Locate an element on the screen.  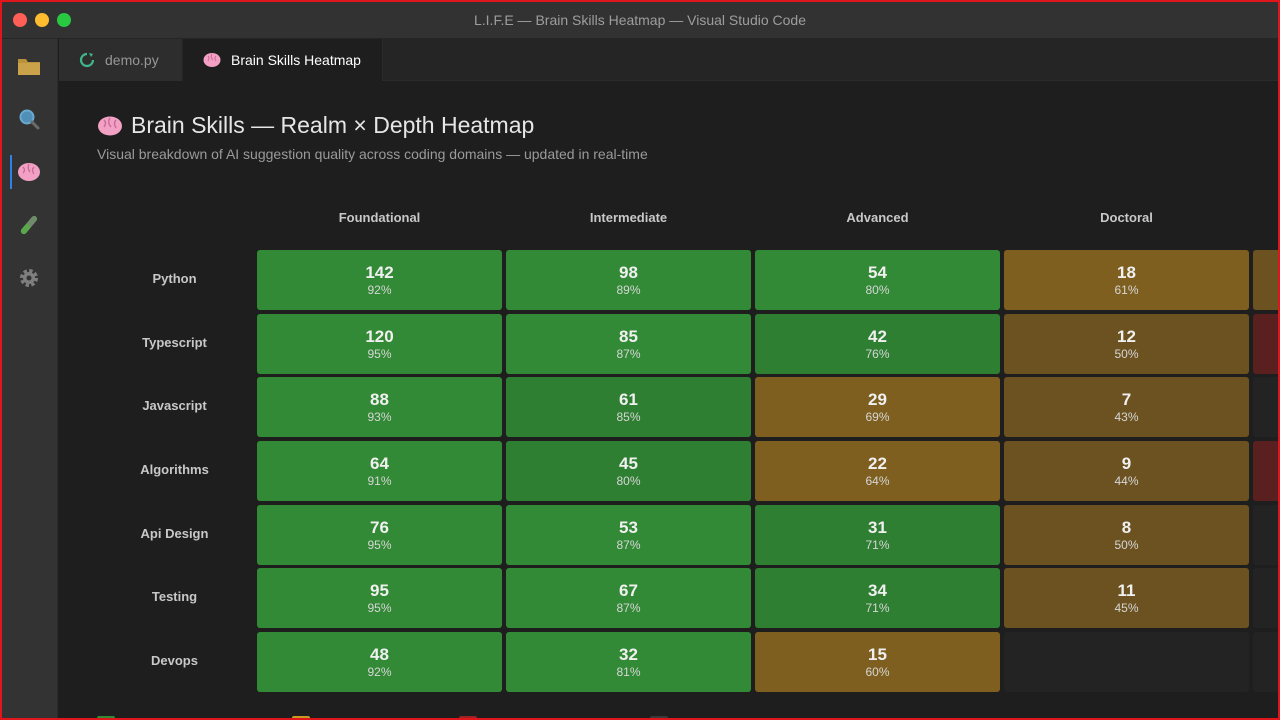
cell-count: 85 is located at coordinates (628, 336).